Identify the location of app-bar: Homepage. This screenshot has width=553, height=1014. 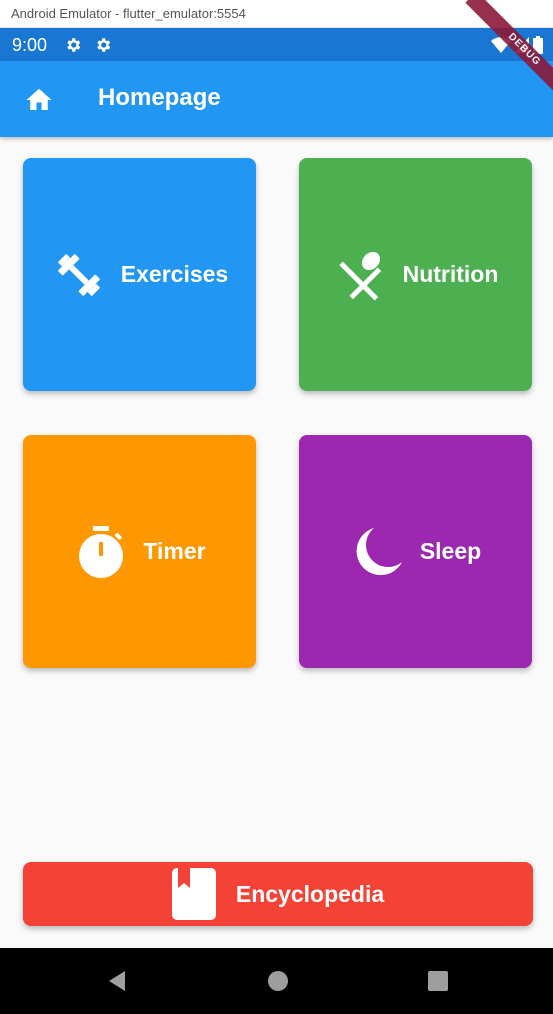
(276, 99).